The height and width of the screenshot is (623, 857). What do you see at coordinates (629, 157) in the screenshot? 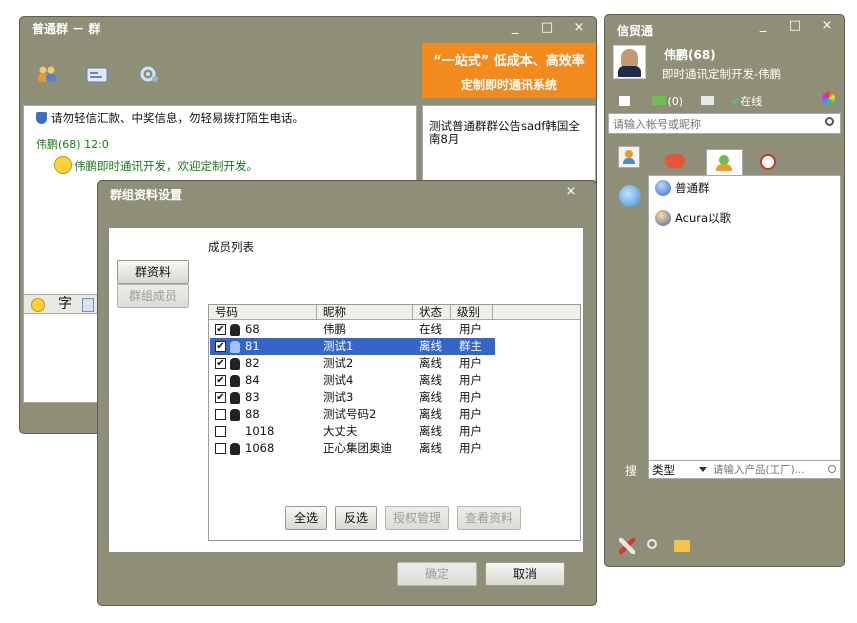
I see `tab-contacts` at bounding box center [629, 157].